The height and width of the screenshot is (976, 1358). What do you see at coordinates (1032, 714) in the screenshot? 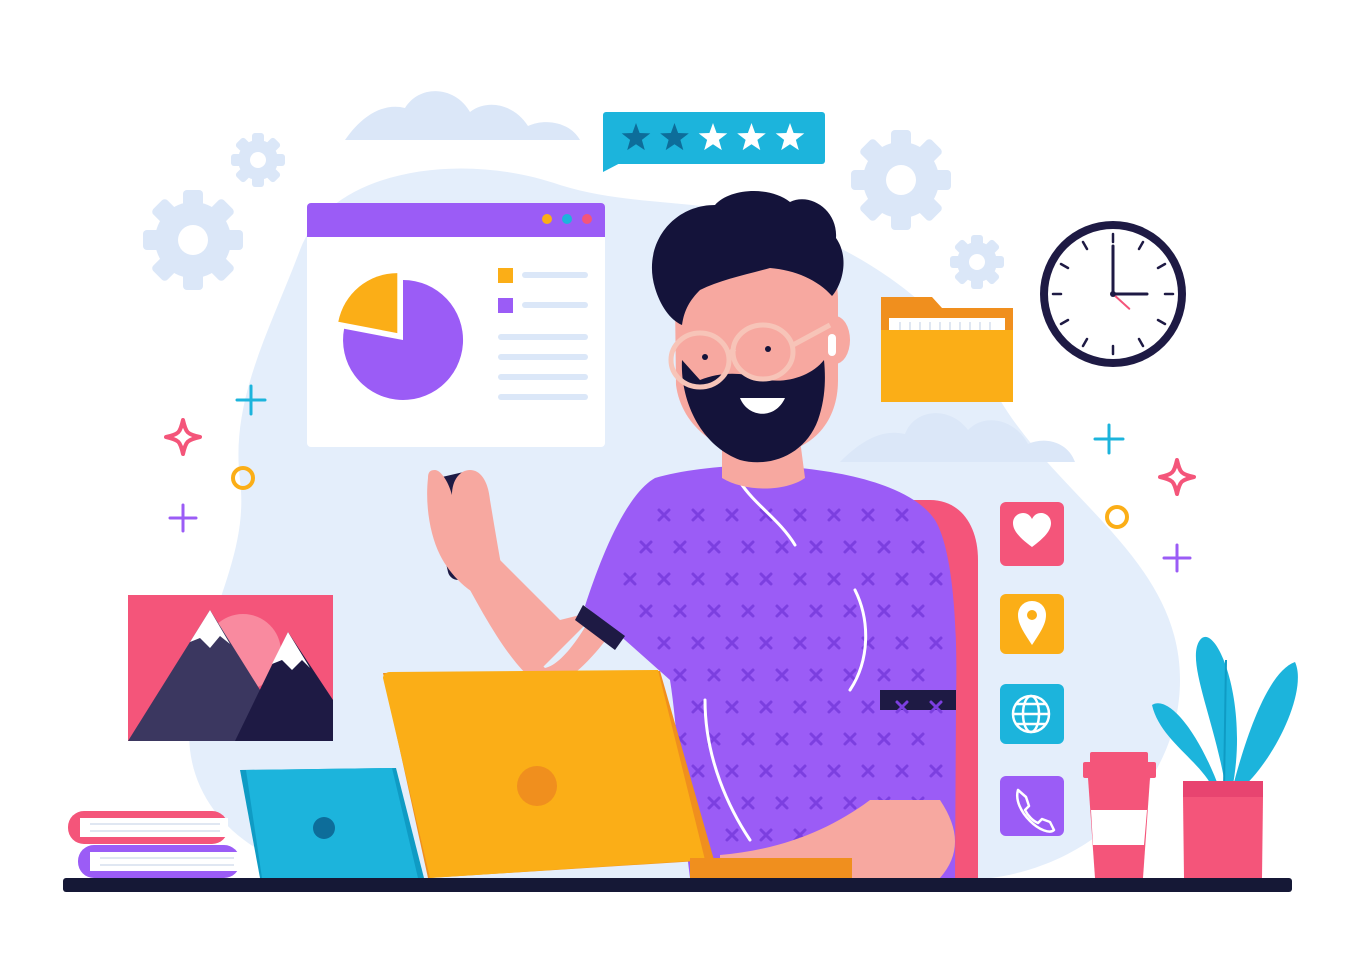
I see `globe-icon` at bounding box center [1032, 714].